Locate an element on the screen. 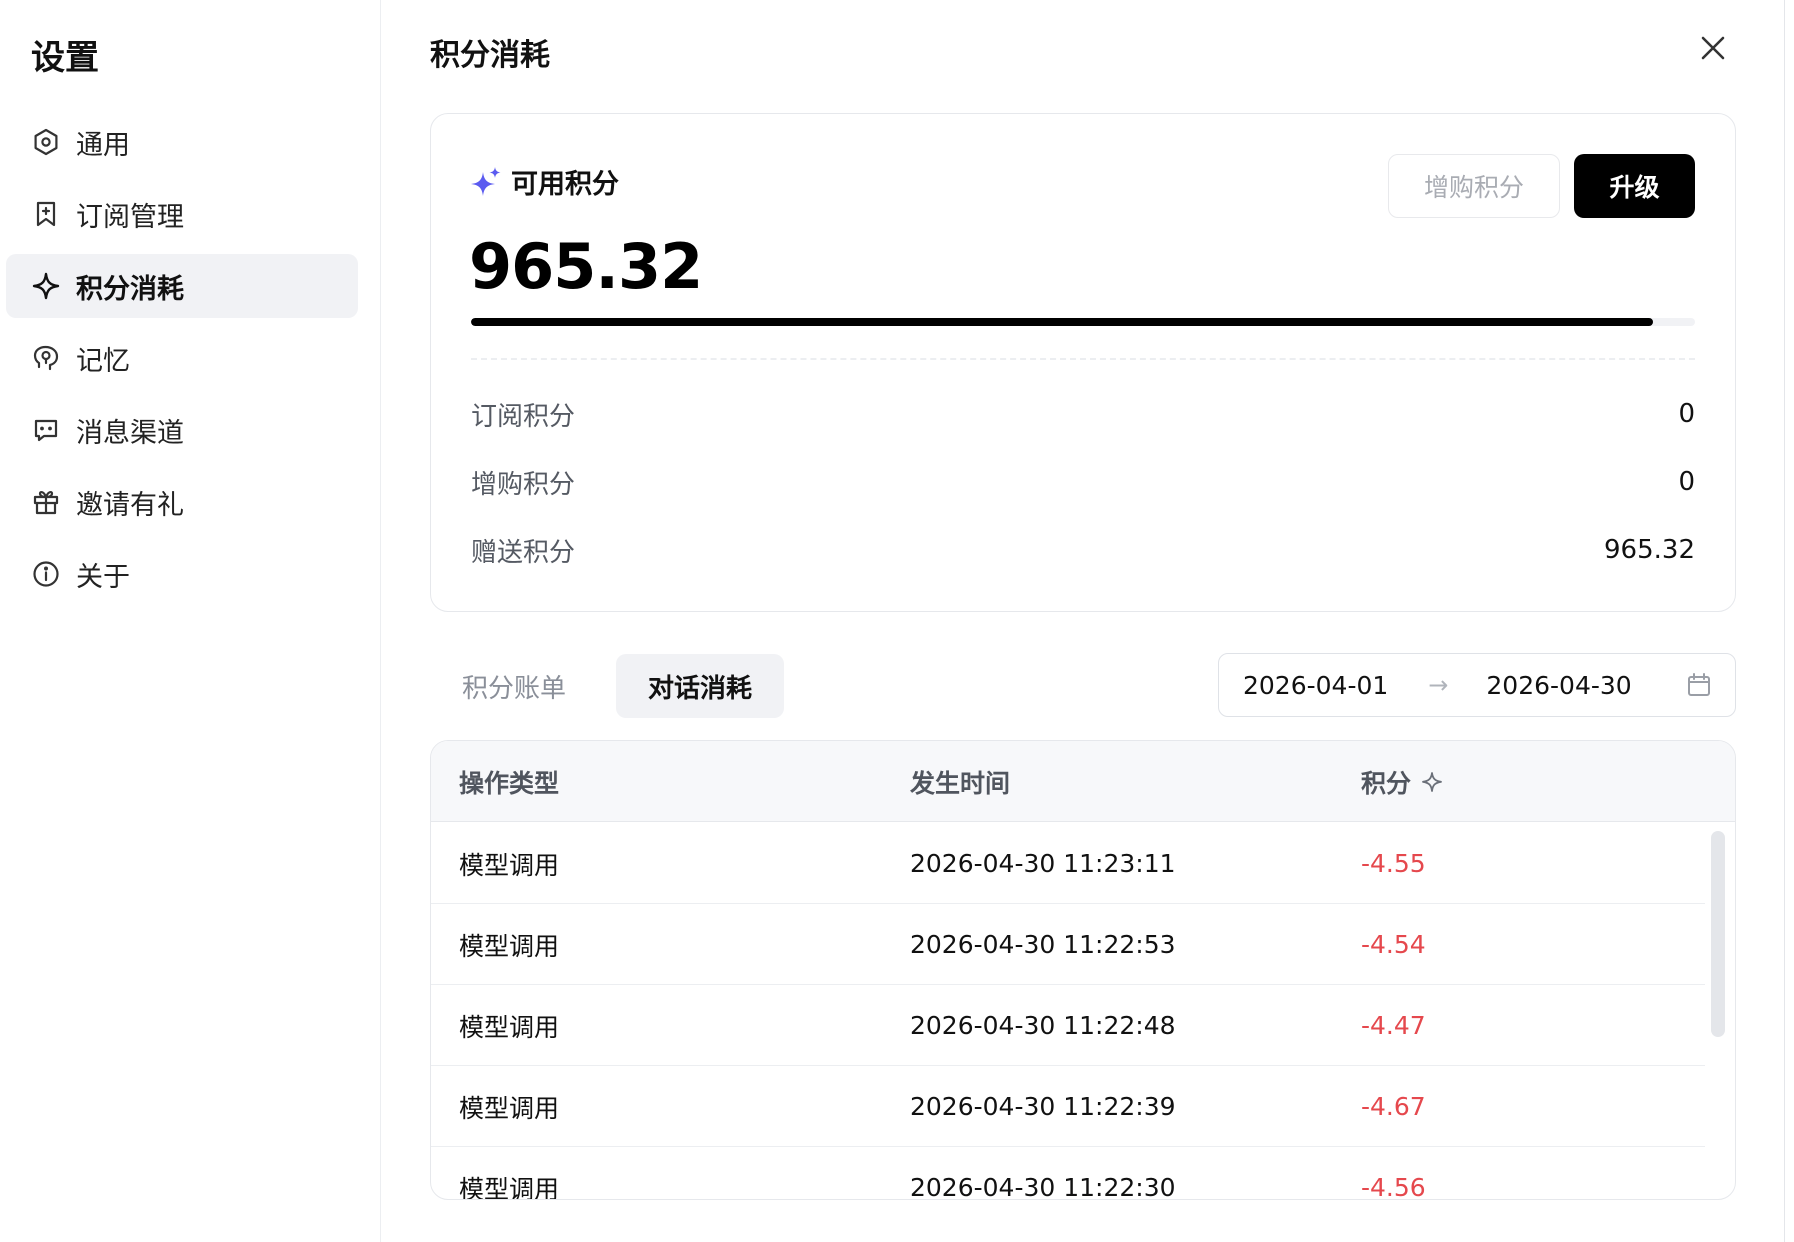 This screenshot has height=1242, width=1794. table-row: 模型调用 2026-04-30 11:22:30 -4.56 is located at coordinates (1068, 1173).